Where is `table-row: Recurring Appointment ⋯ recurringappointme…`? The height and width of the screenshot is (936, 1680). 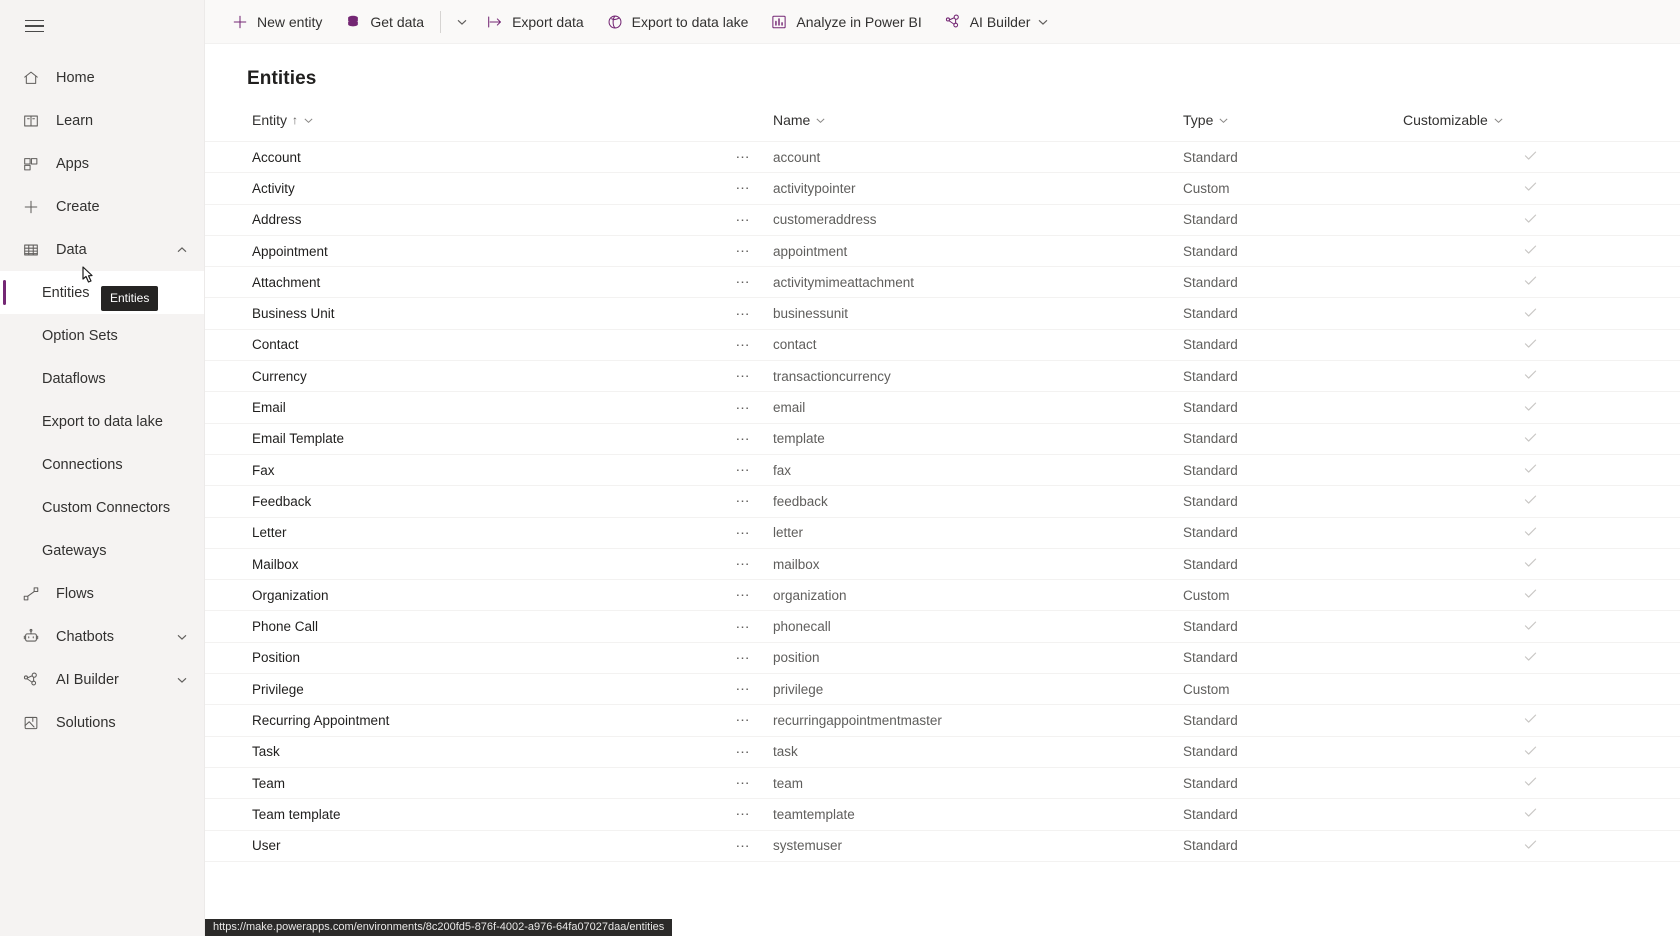 table-row: Recurring Appointment ⋯ recurringappointme… is located at coordinates (942, 721).